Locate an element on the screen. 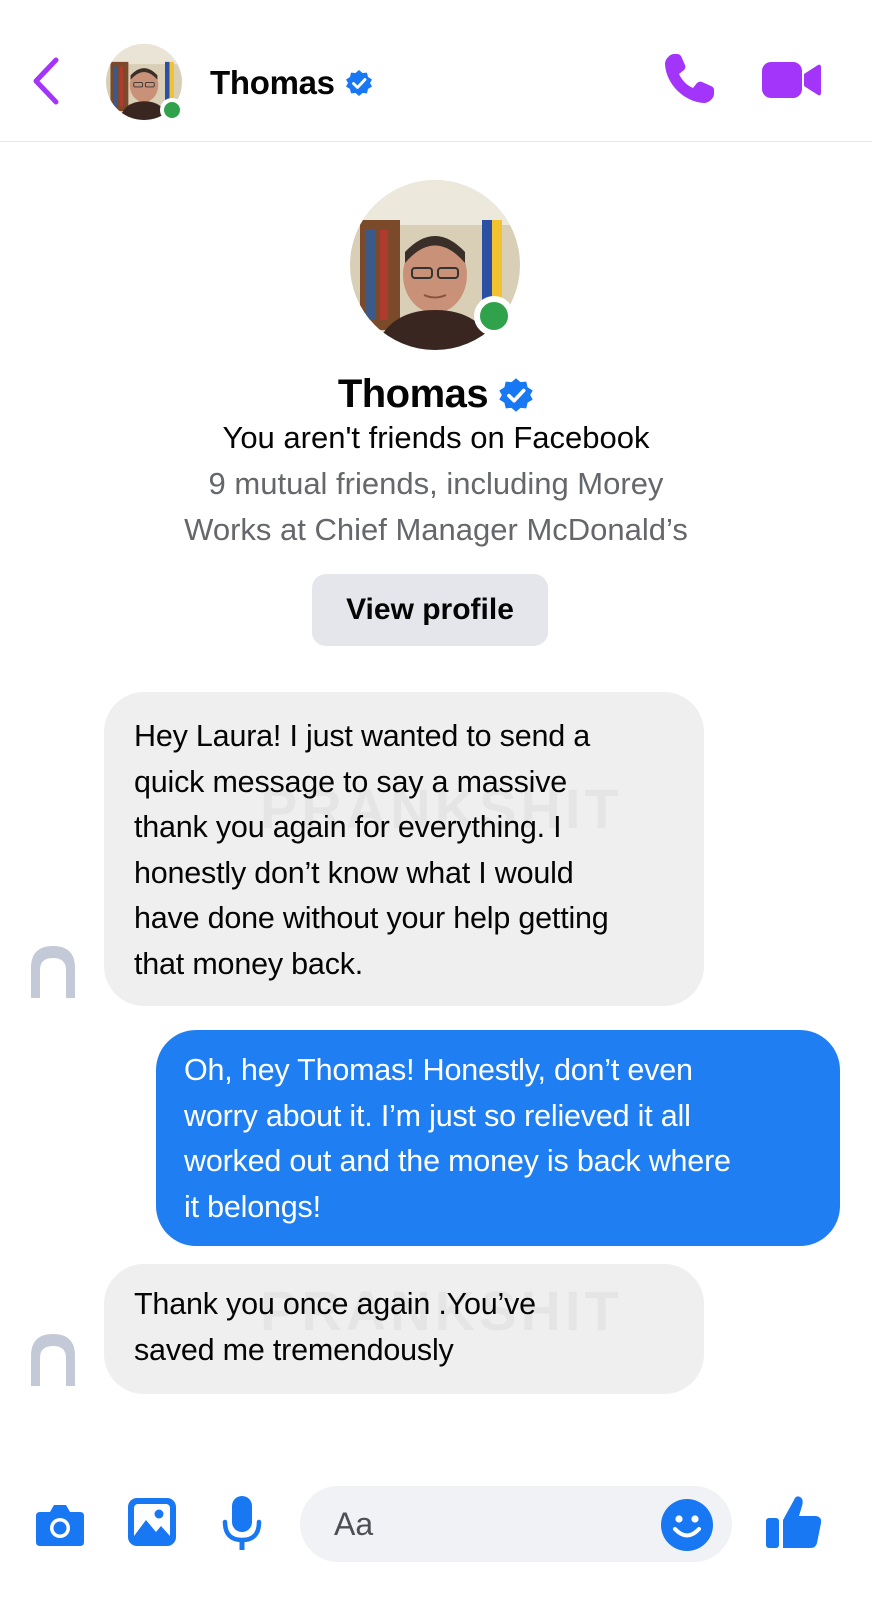 This screenshot has height=1600, width=872. message-text-line: saved me tremendously is located at coordinates (294, 1349).